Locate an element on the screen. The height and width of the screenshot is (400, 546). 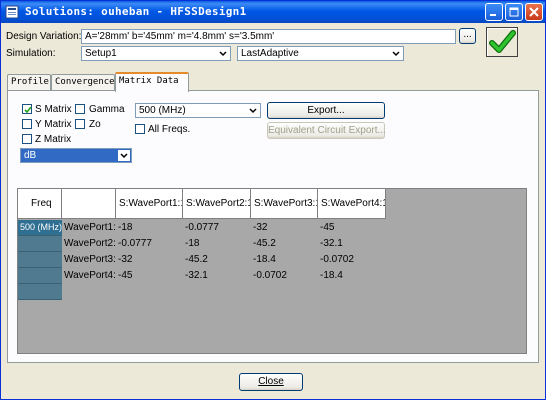
column-header: S:WavePort4:1 is located at coordinates (352, 204).